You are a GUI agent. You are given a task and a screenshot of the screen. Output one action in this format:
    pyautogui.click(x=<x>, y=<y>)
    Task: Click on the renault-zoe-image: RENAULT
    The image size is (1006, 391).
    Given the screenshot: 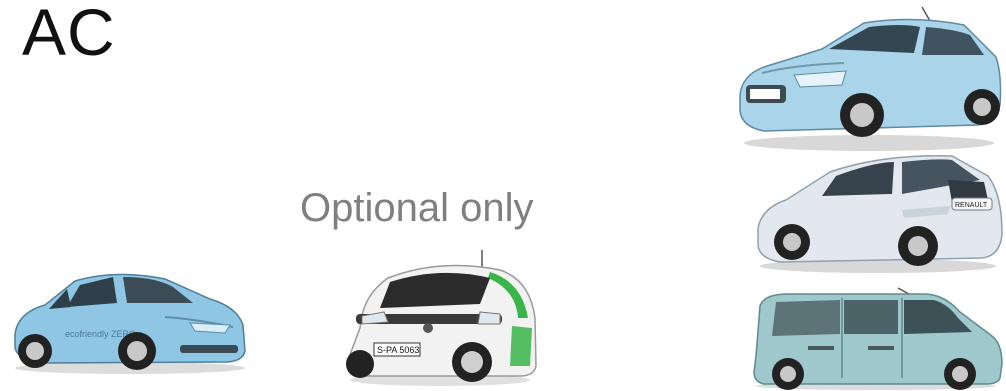 What is the action you would take?
    pyautogui.click(x=878, y=212)
    